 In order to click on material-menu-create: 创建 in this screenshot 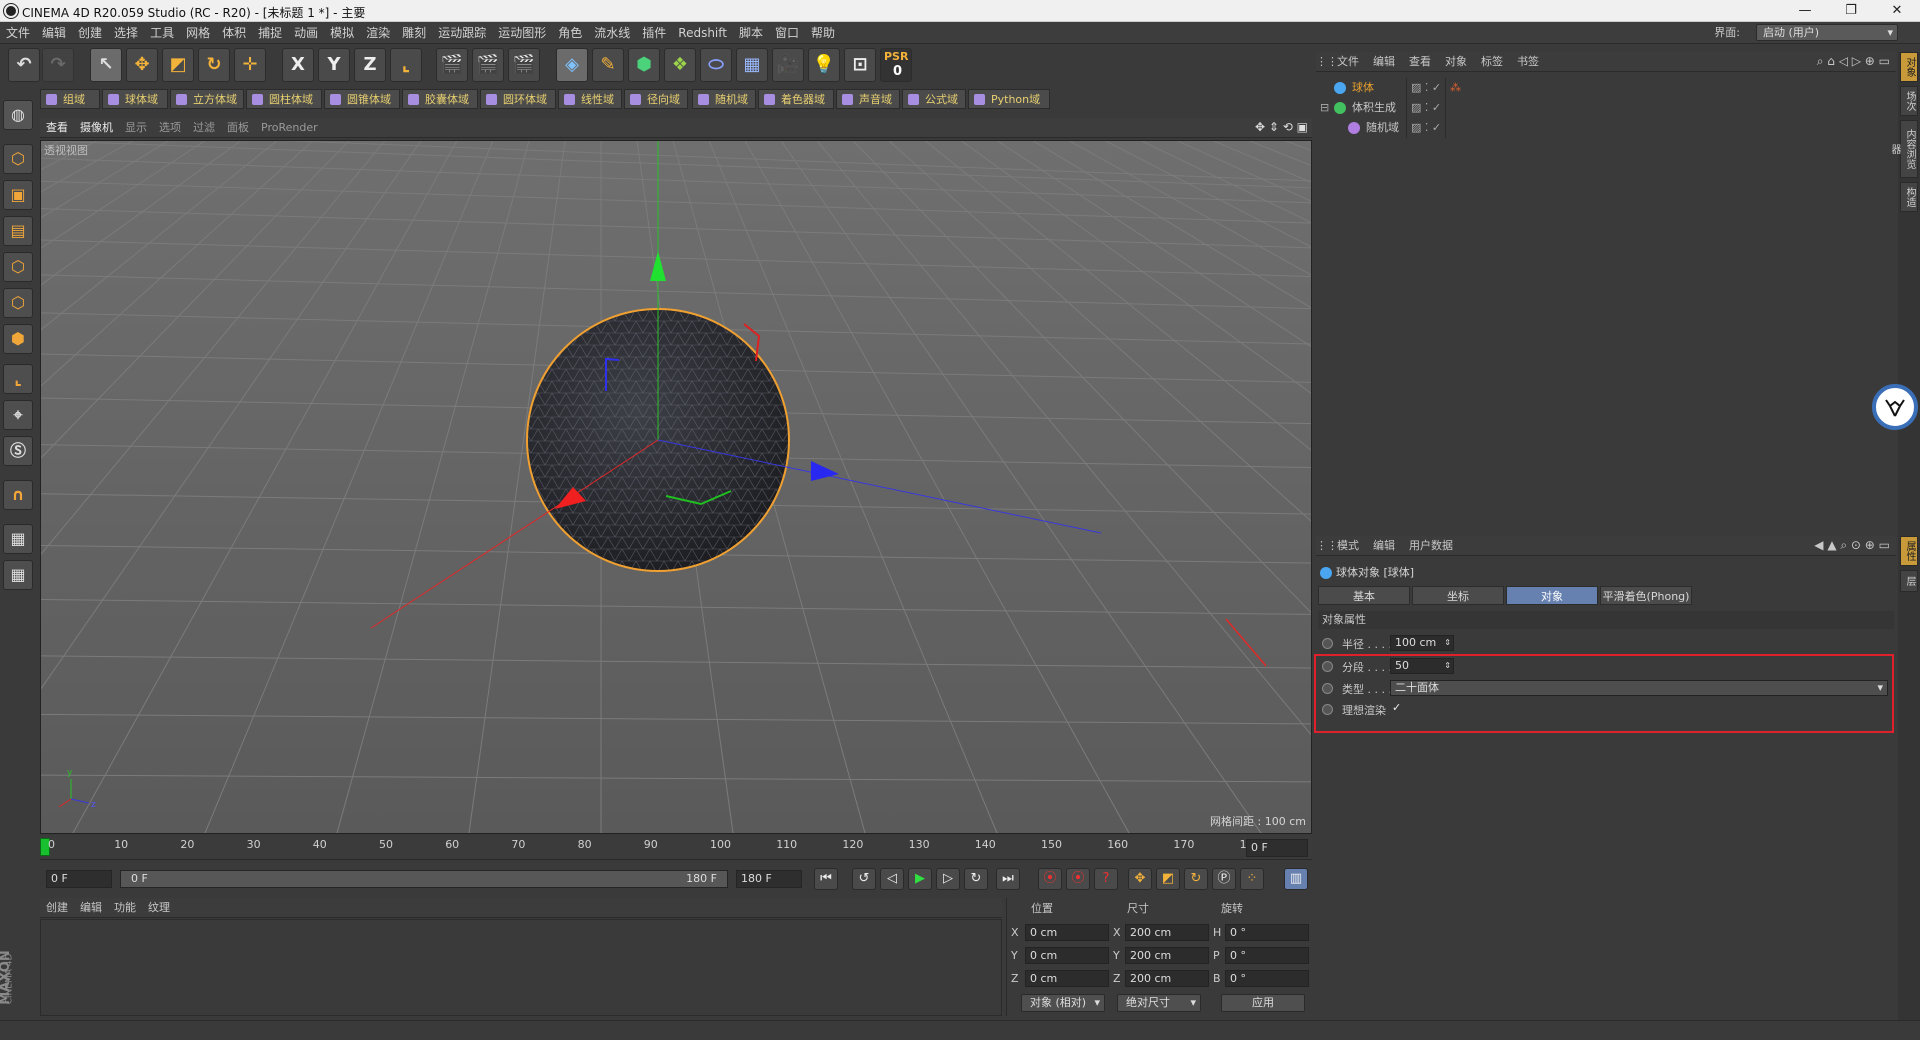, I will do `click(57, 908)`.